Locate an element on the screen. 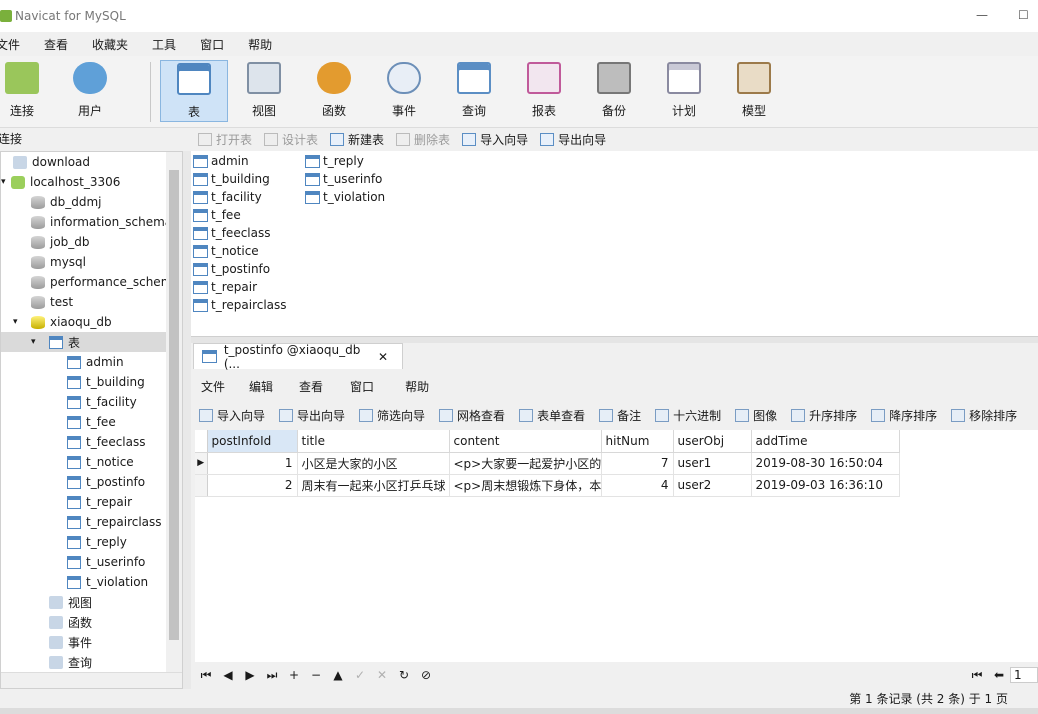 This screenshot has height=714, width=1038. tree-item-table: t_building is located at coordinates (106, 382).